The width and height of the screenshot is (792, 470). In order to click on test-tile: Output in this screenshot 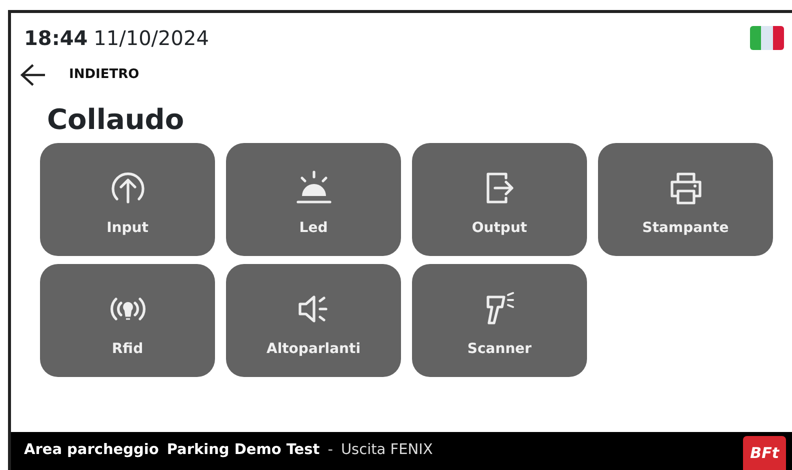, I will do `click(499, 199)`.